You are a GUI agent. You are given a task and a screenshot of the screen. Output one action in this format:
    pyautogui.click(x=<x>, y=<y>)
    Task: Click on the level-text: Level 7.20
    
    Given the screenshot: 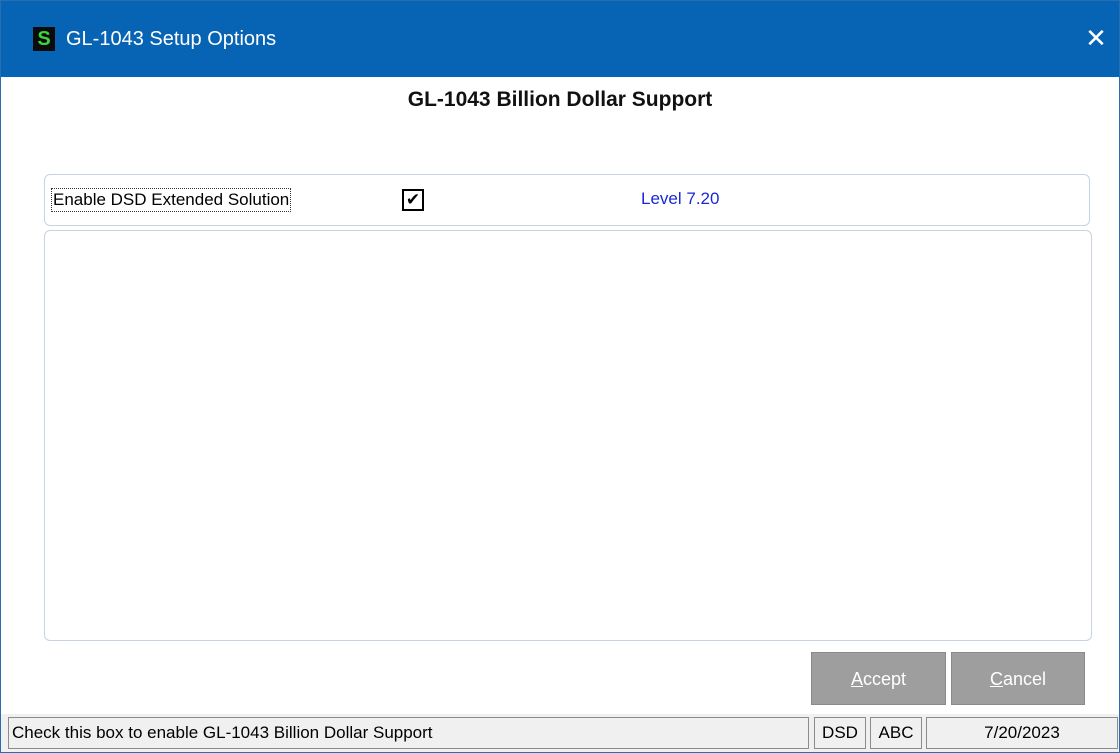 What is the action you would take?
    pyautogui.click(x=680, y=198)
    